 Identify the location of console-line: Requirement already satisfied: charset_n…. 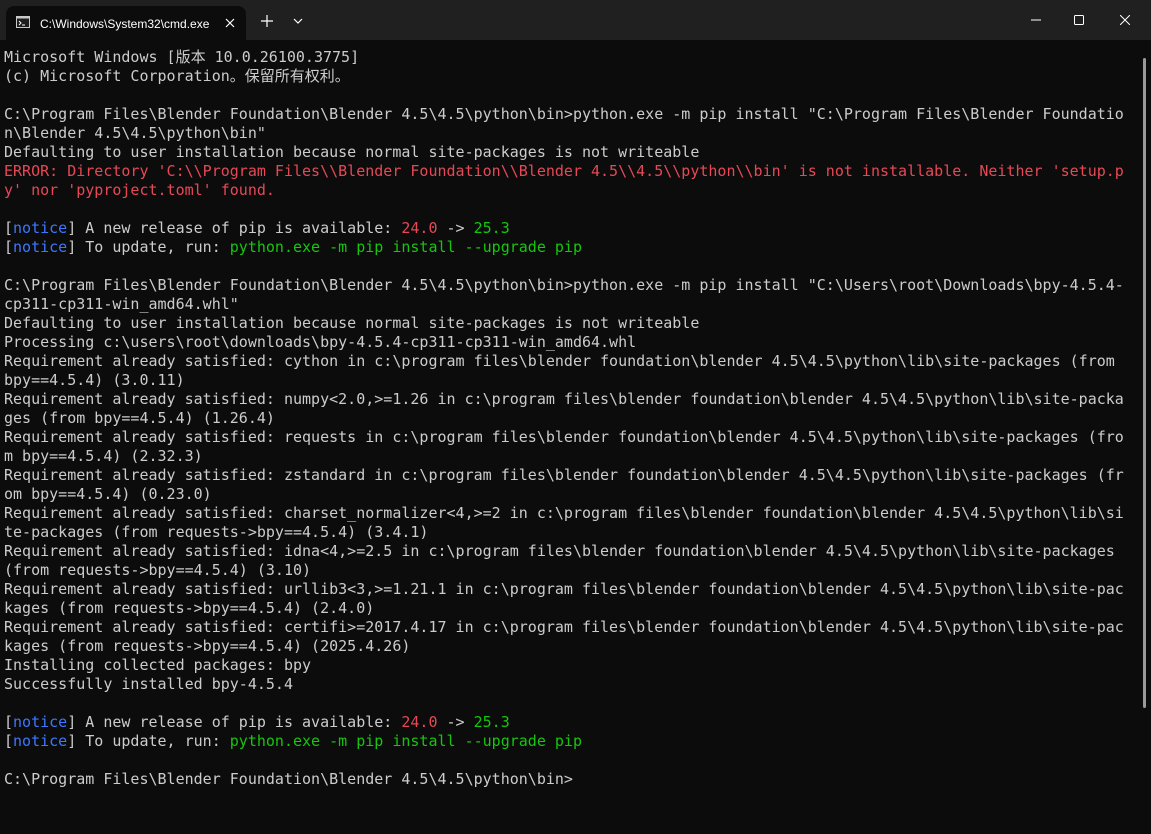
(564, 513).